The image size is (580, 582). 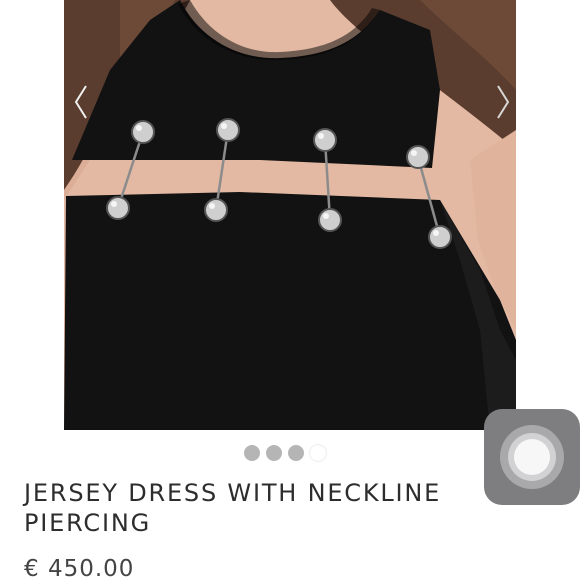 What do you see at coordinates (532, 457) in the screenshot?
I see `assistive-touch-icon` at bounding box center [532, 457].